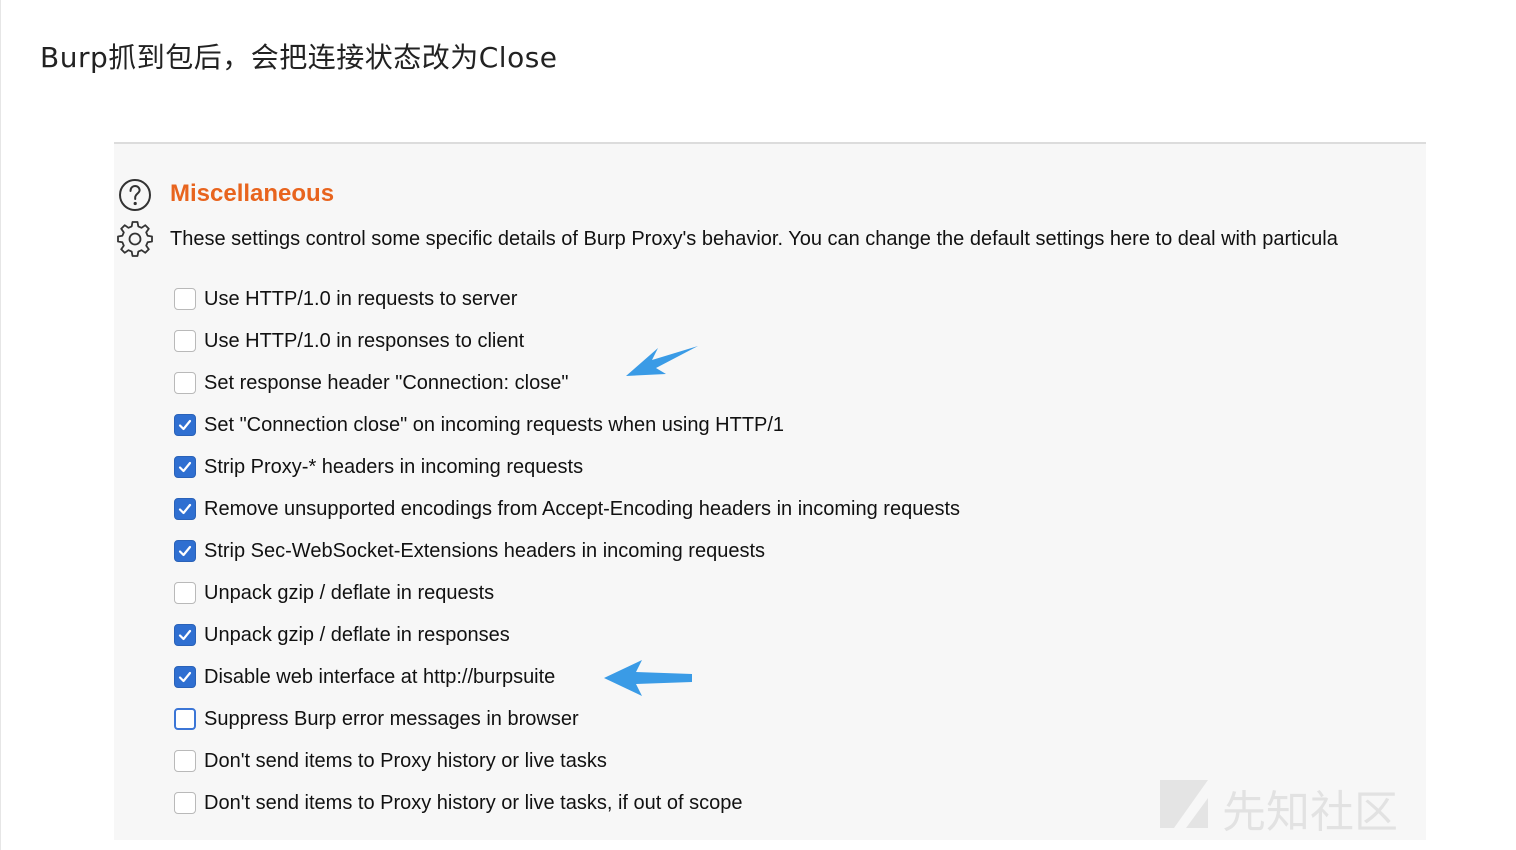 The height and width of the screenshot is (850, 1516). What do you see at coordinates (386, 382) in the screenshot?
I see `option-label: Set response header "Connection: close"` at bounding box center [386, 382].